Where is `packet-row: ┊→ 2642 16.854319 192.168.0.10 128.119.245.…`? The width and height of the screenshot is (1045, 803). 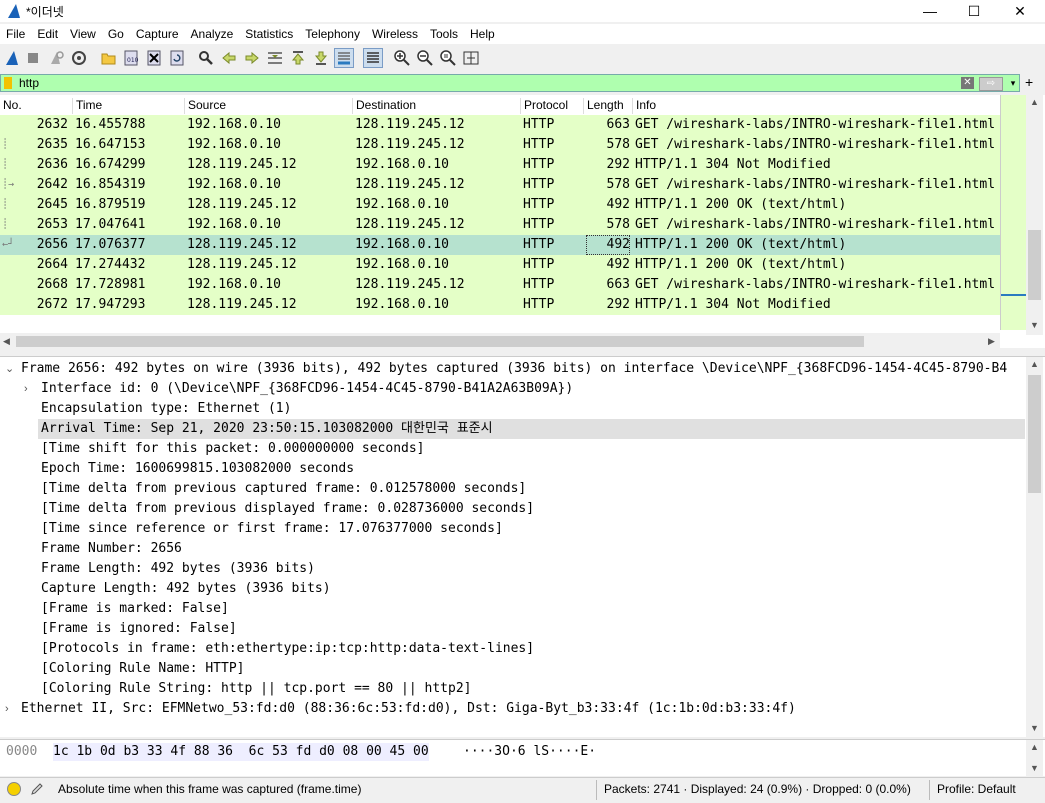
packet-row: ┊→ 2642 16.854319 192.168.0.10 128.119.245.… is located at coordinates (512, 185).